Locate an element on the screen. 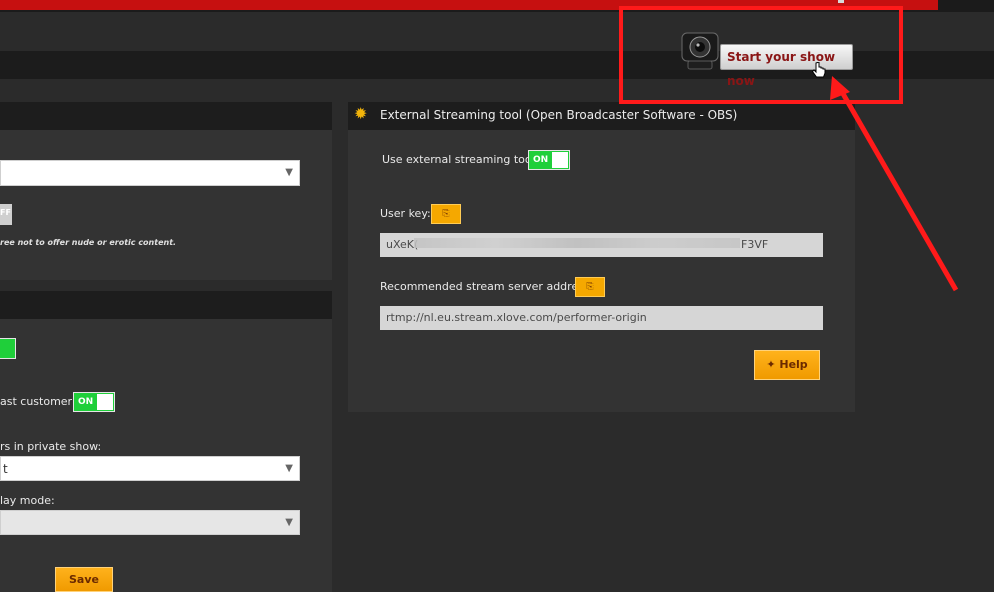 This screenshot has height=592, width=994. annotation-arrow is located at coordinates (894, 184).